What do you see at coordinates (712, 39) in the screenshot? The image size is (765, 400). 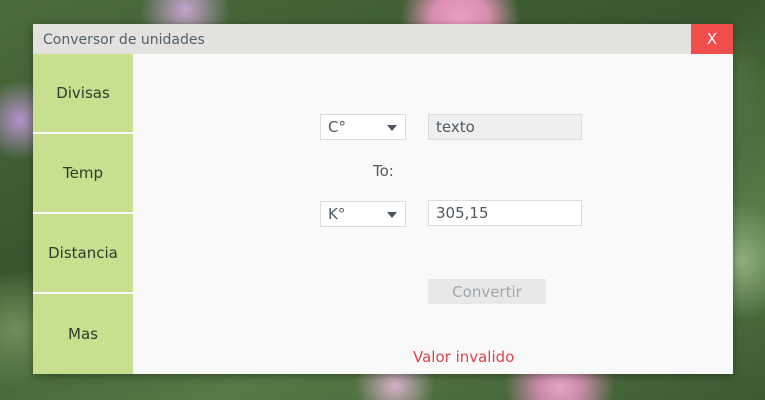 I see `close-button: X` at bounding box center [712, 39].